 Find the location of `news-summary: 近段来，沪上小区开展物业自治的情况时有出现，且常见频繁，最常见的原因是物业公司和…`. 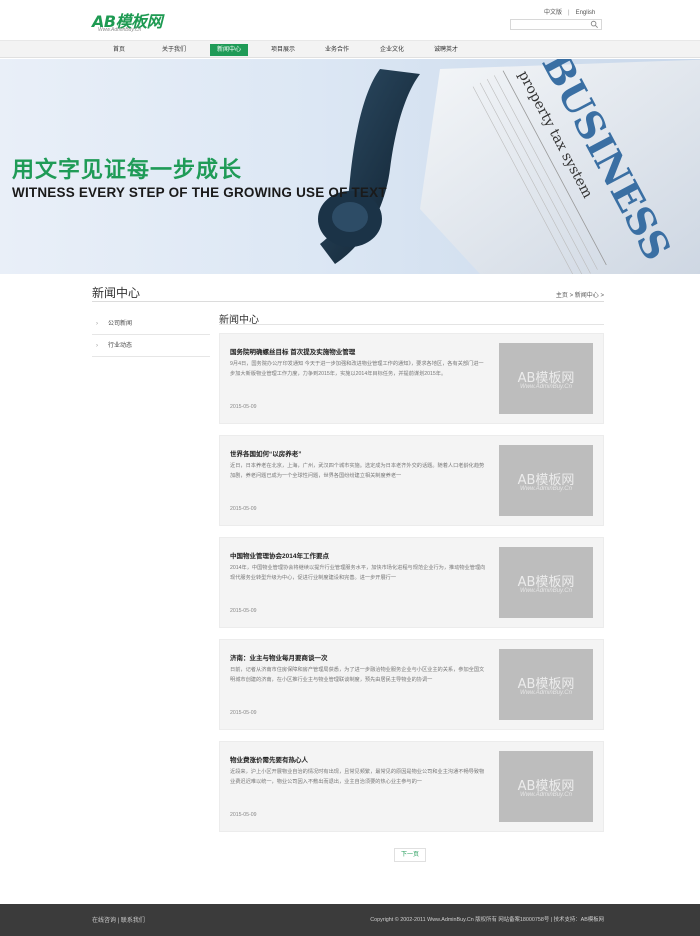

news-summary: 近段来，沪上小区开展物业自治的情况时有出现，且常见频繁，最常见的原因是物业公司和… is located at coordinates (357, 777).